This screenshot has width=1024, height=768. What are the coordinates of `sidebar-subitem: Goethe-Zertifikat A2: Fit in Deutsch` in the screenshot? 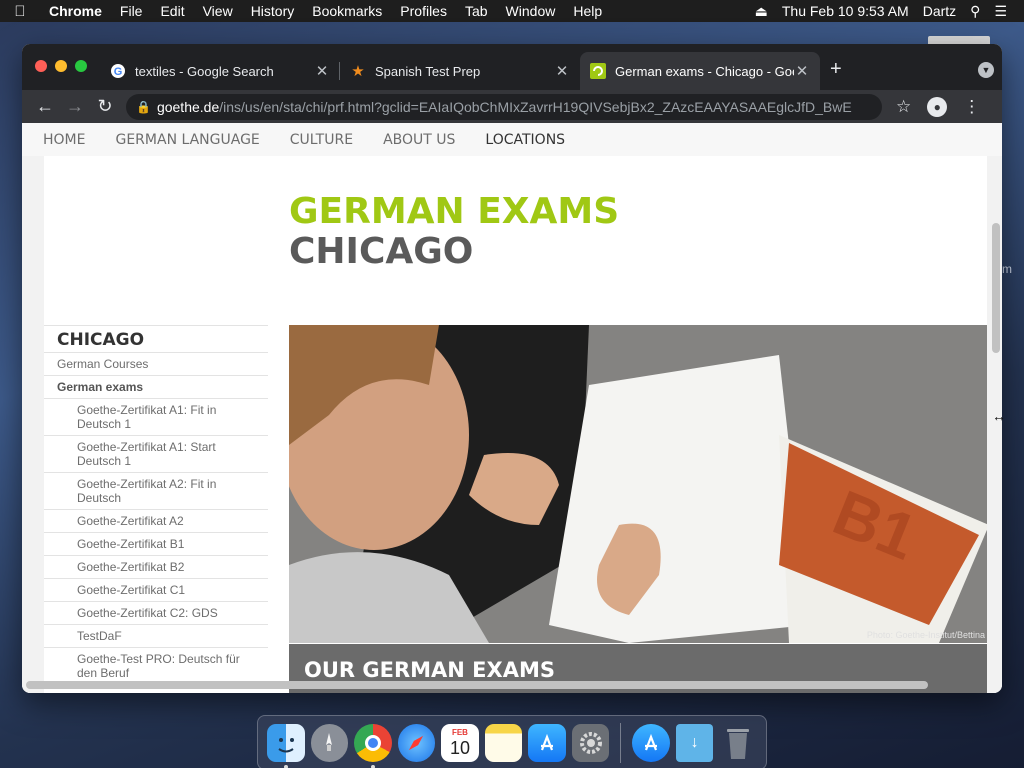 It's located at (156, 491).